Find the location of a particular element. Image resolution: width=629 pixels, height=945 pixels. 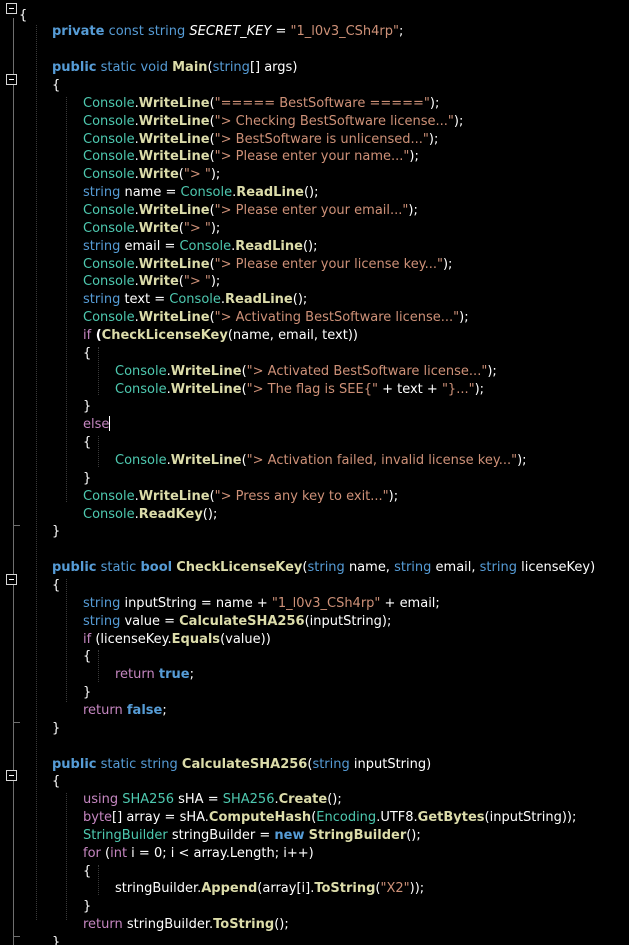

code-token: public is located at coordinates (74, 67).